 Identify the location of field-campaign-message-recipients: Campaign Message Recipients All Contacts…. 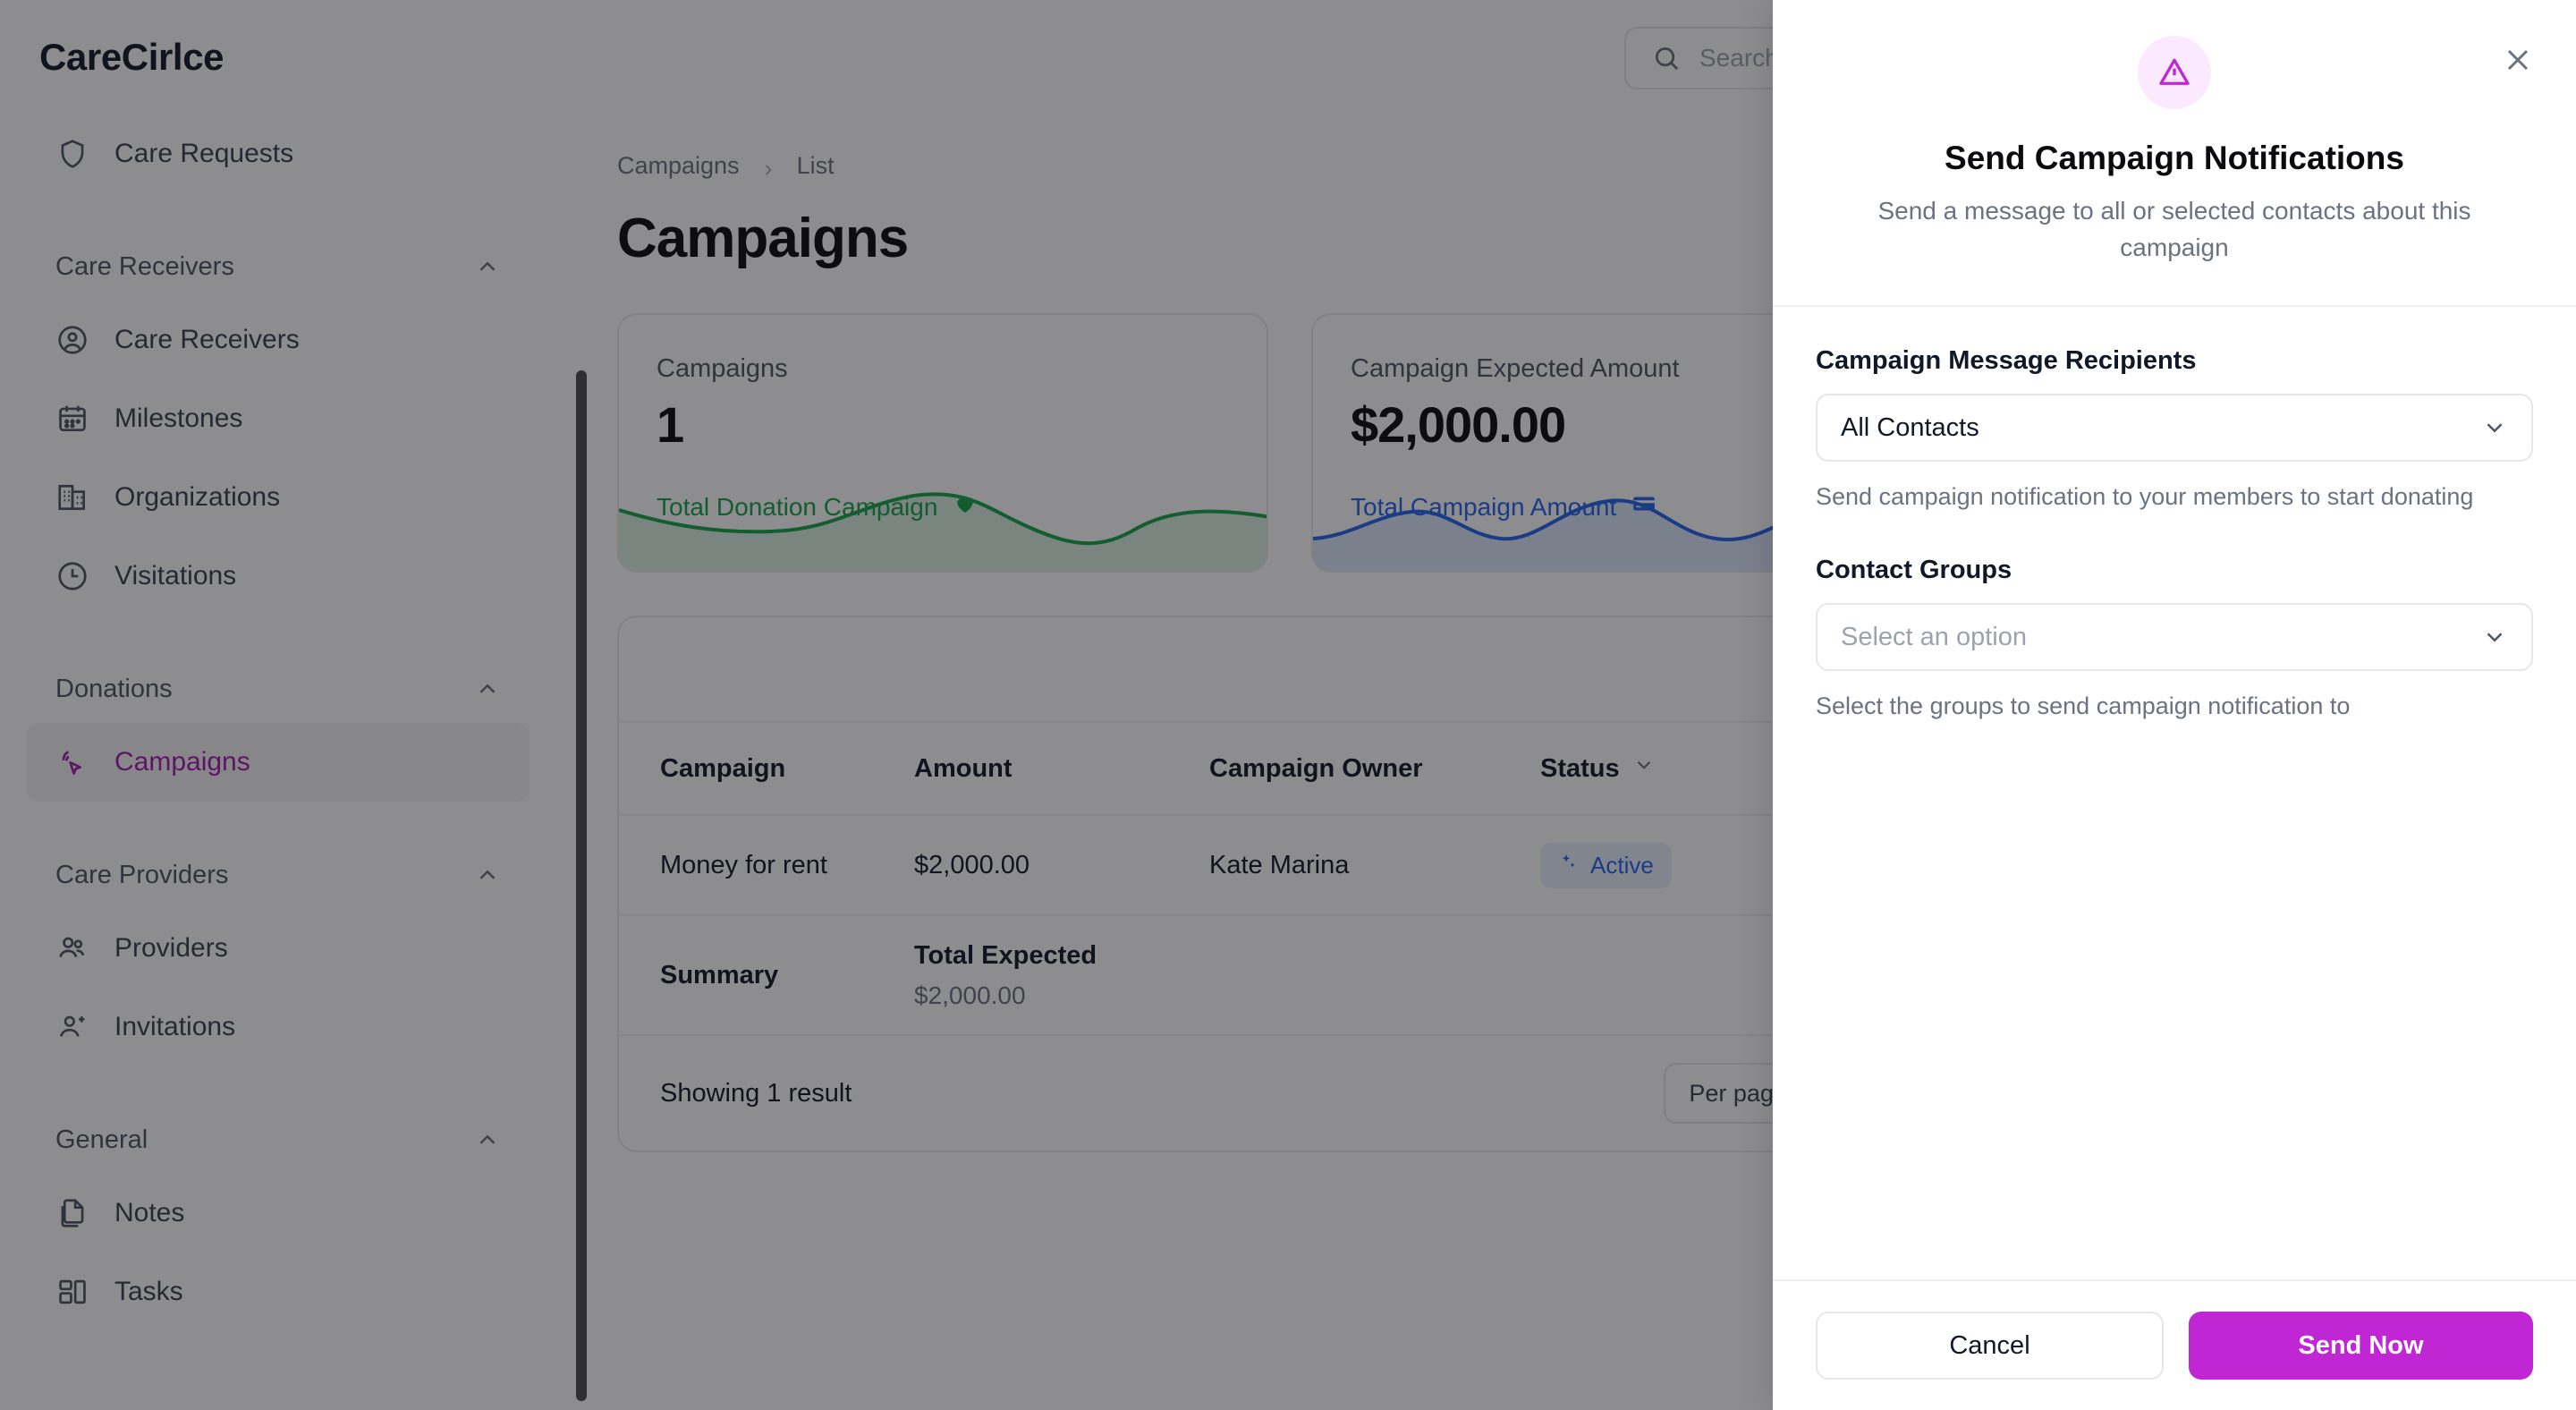
(2174, 430).